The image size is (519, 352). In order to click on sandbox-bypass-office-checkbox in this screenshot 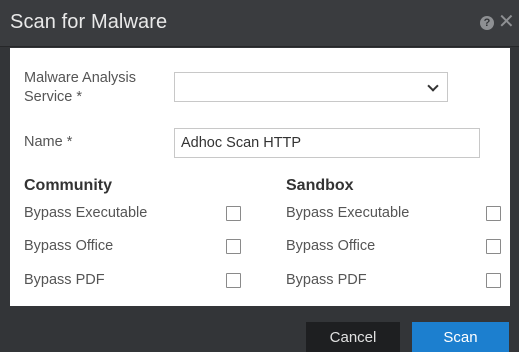, I will do `click(493, 246)`.